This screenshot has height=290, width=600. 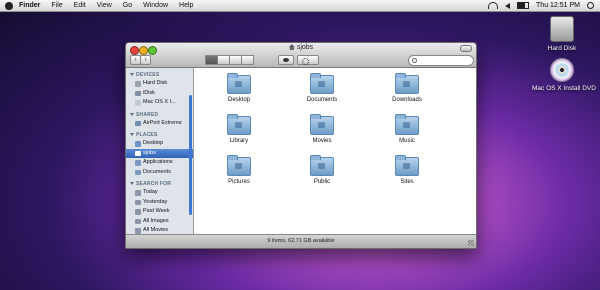 I want to click on menu-help: Help, so click(x=186, y=5).